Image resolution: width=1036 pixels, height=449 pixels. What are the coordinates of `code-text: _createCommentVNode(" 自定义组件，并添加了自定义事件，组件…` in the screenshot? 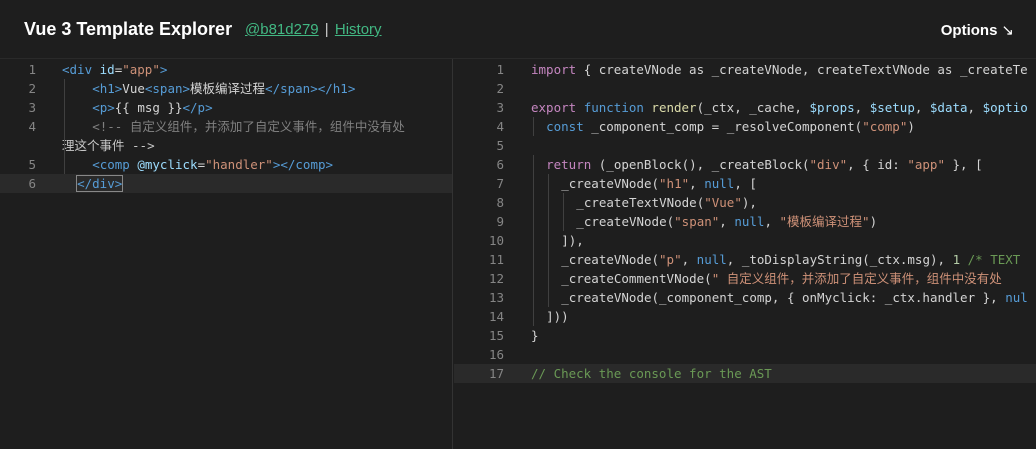 It's located at (781, 278).